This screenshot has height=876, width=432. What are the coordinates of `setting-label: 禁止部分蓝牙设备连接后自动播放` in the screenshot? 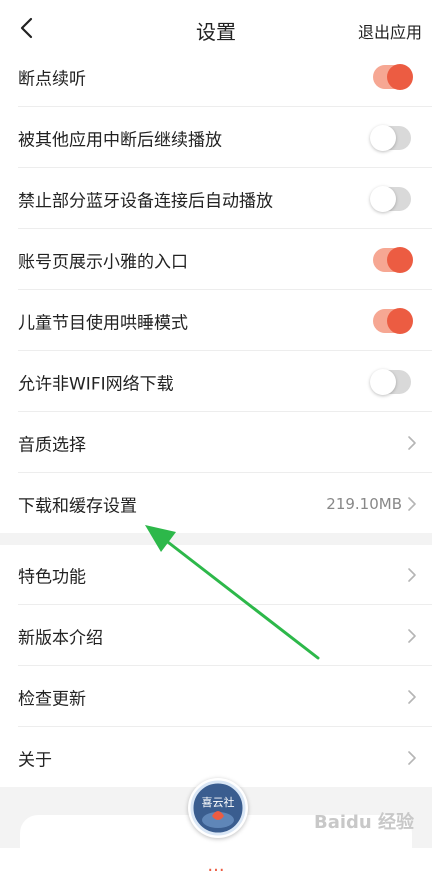 It's located at (145, 201).